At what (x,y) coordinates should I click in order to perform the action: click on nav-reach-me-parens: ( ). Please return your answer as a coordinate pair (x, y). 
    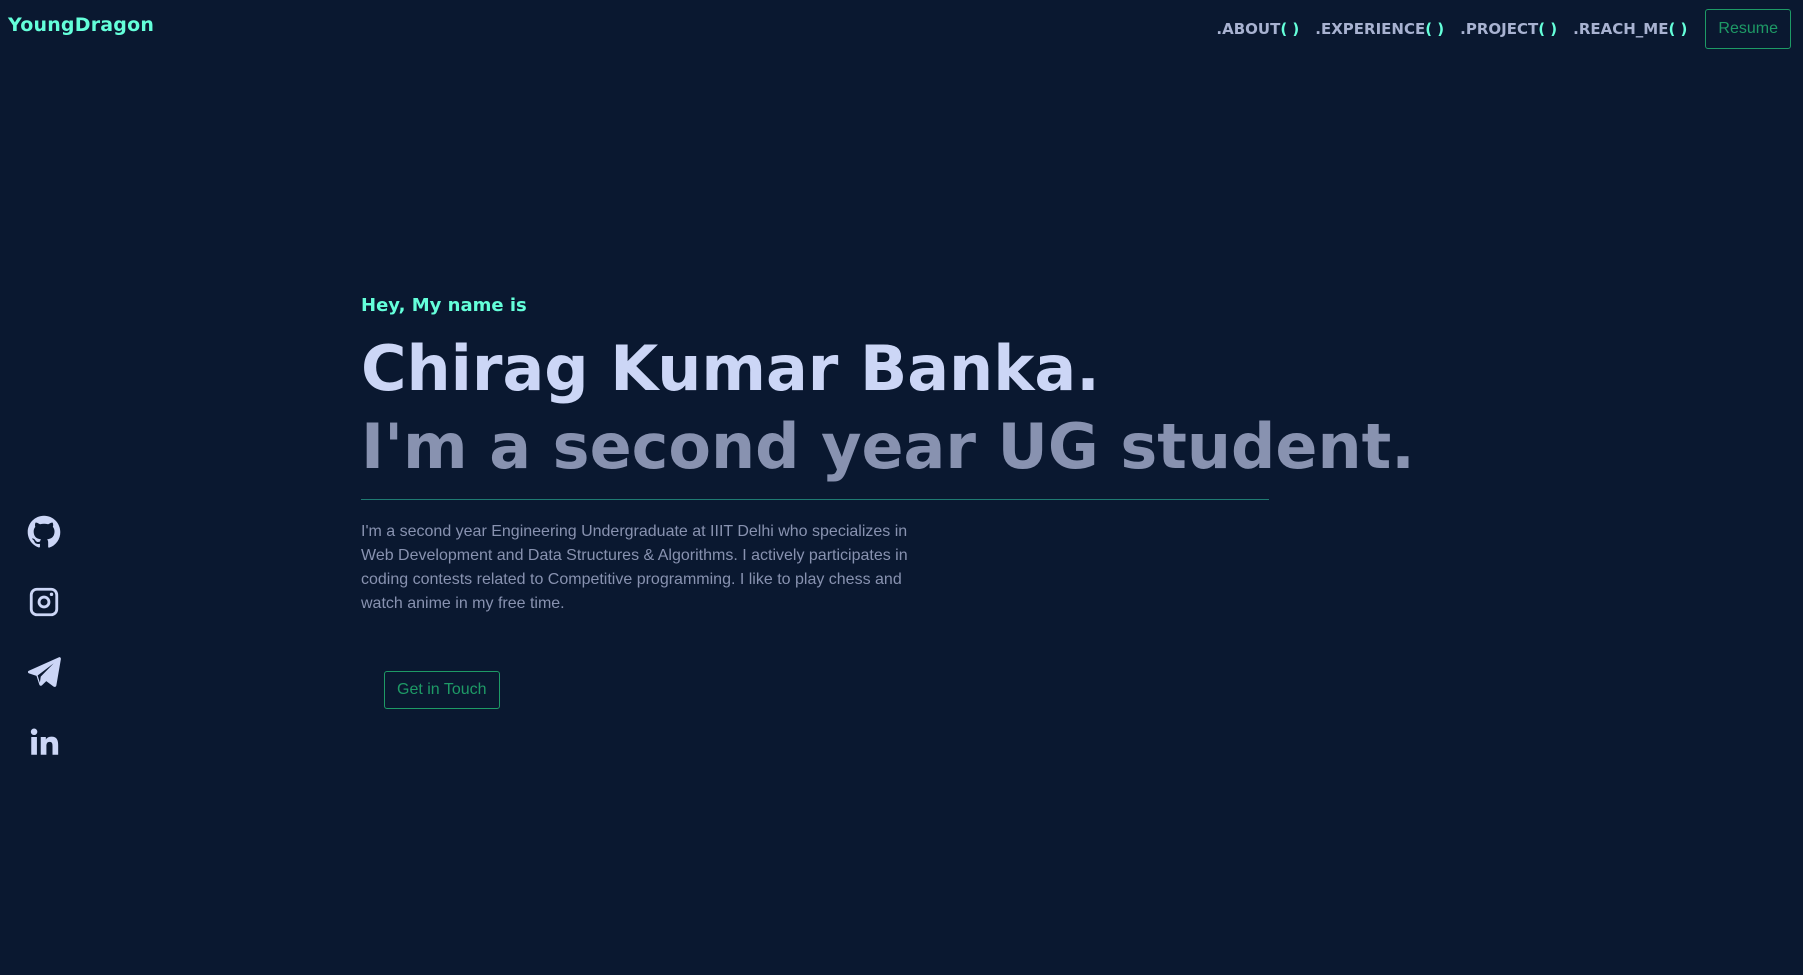
    Looking at the image, I should click on (1678, 29).